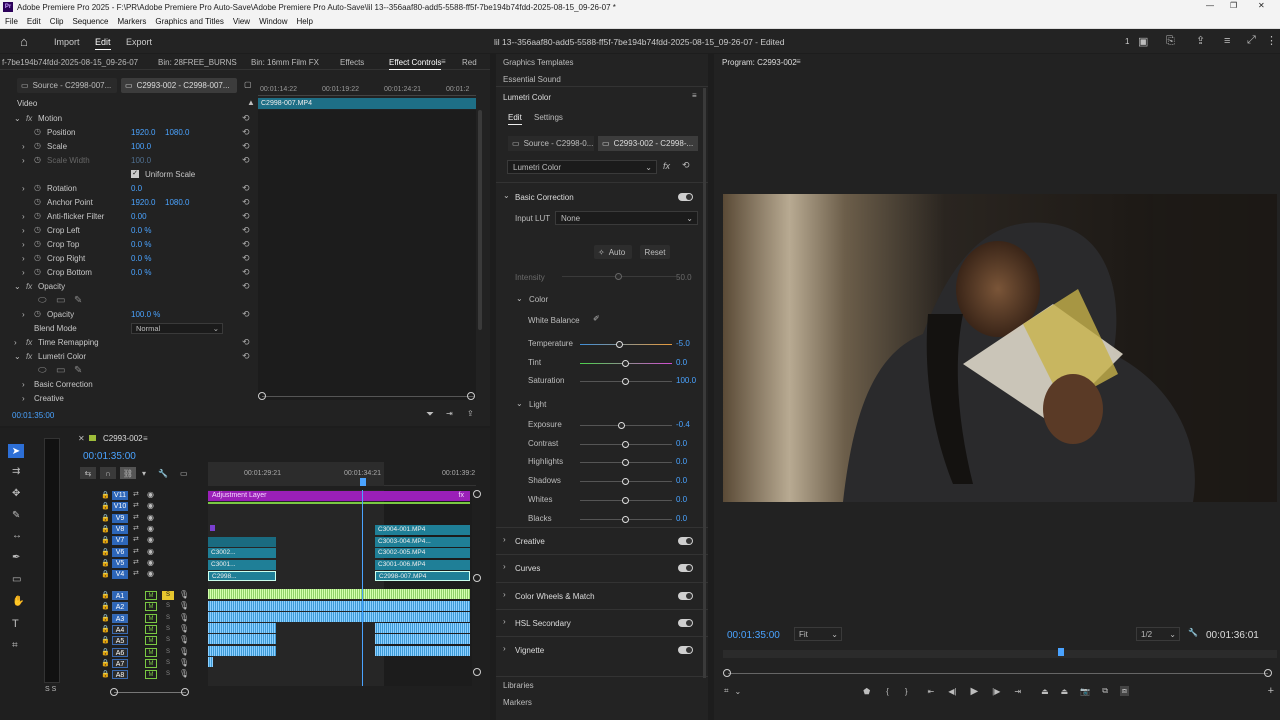 This screenshot has width=1280, height=720. Describe the element at coordinates (538, 299) in the screenshot. I see `color-section-label: Color` at that location.